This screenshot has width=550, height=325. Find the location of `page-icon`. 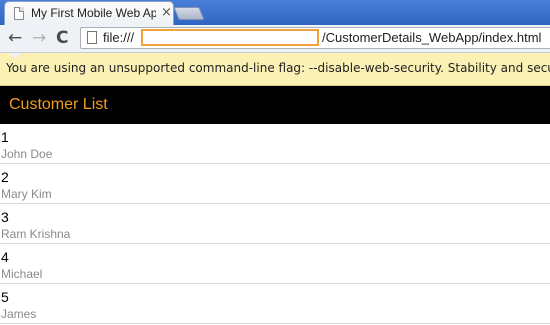

page-icon is located at coordinates (92, 37).